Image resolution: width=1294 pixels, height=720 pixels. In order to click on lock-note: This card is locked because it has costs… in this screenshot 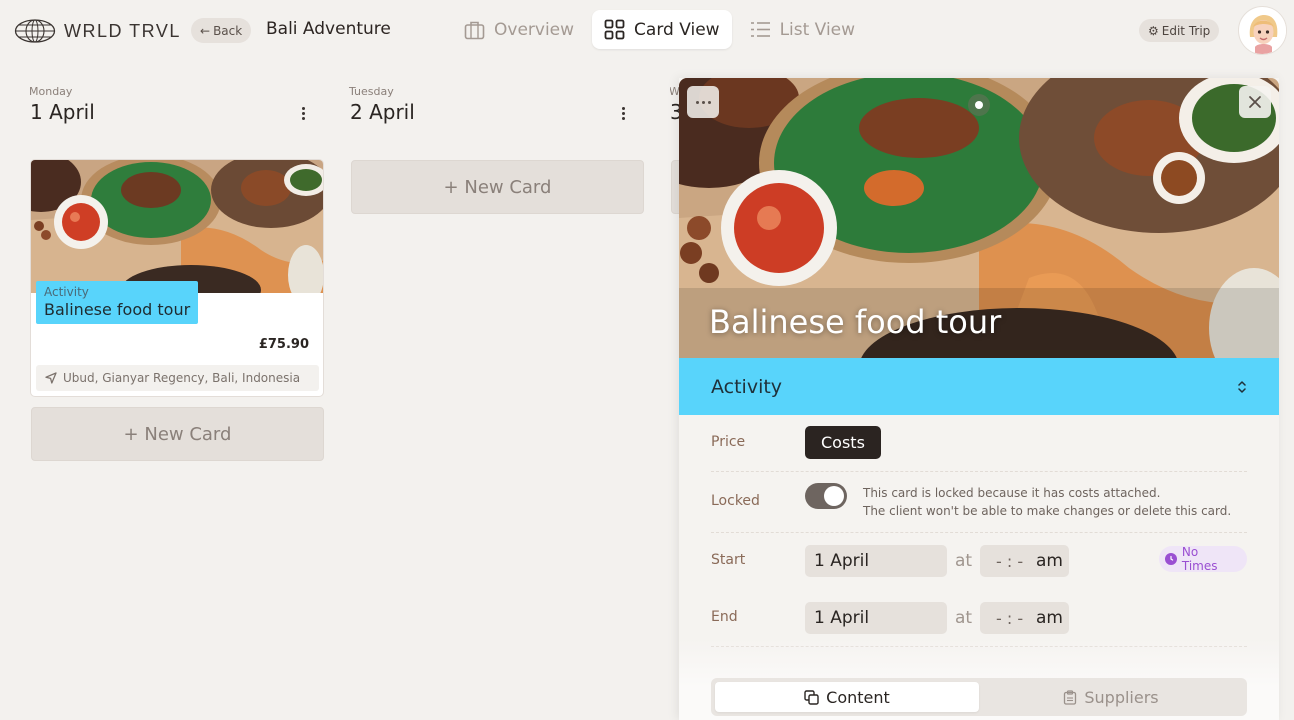, I will do `click(1047, 502)`.